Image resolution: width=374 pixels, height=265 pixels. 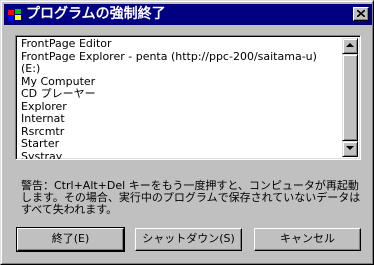 I want to click on title-bar: プログラムの強制終了, so click(x=188, y=14).